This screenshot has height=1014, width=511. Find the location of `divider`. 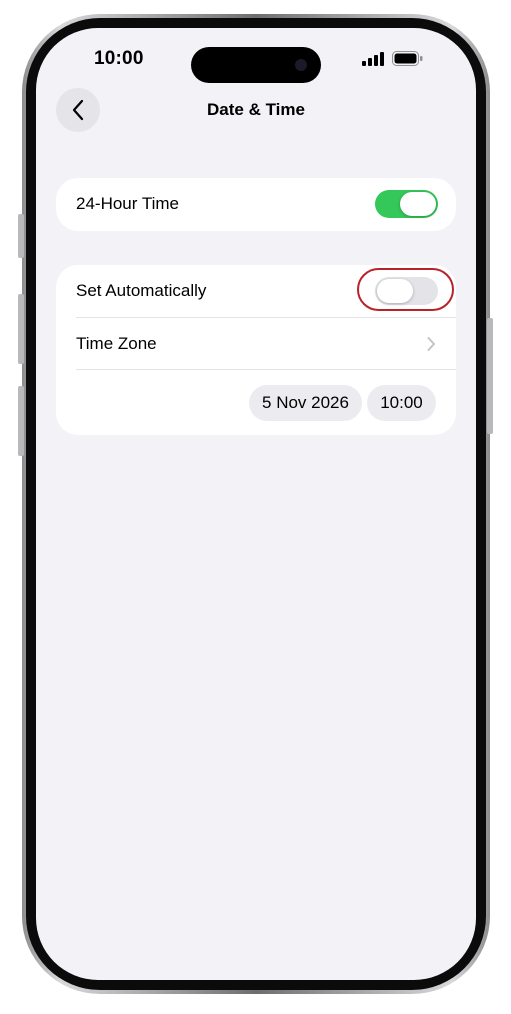

divider is located at coordinates (266, 369).